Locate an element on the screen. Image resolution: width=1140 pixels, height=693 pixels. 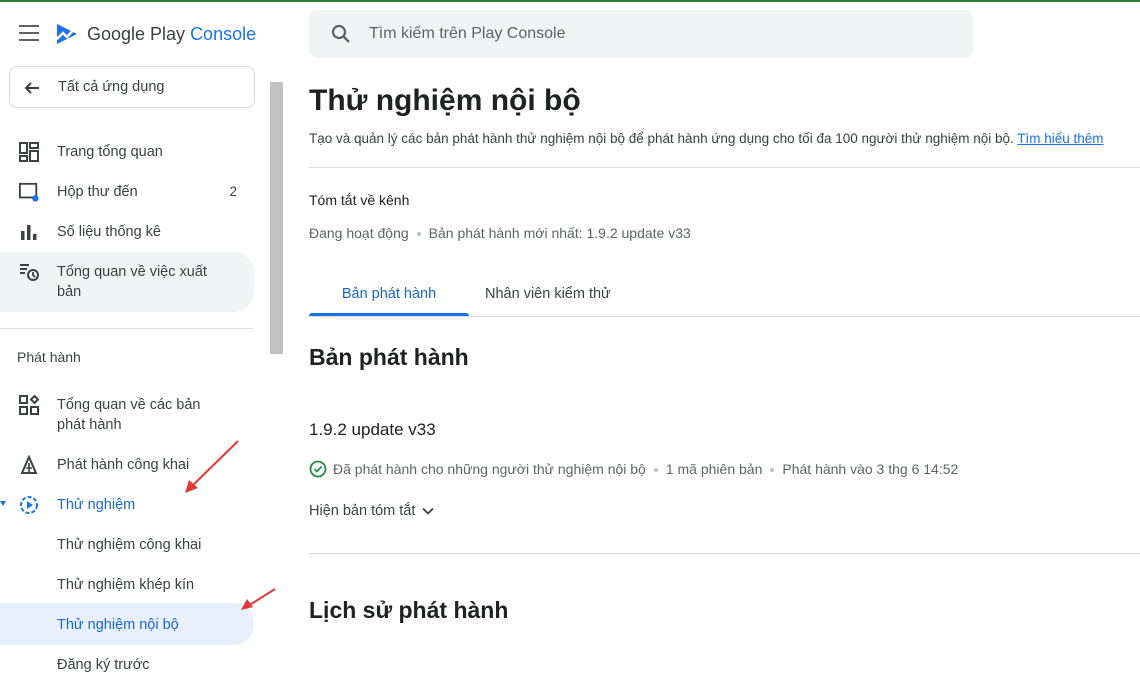
arrow-left-icon is located at coordinates (31, 88).